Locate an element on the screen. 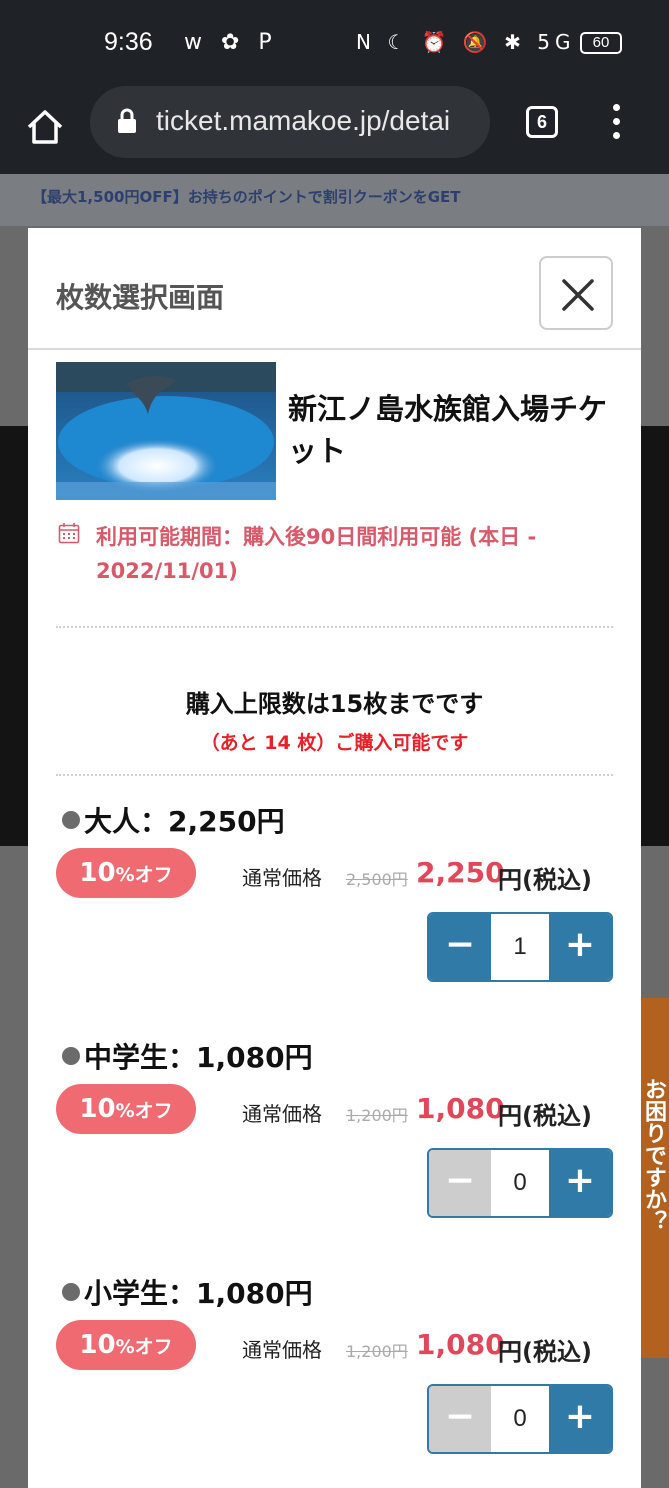 The height and width of the screenshot is (1488, 669). close-icon is located at coordinates (578, 295).